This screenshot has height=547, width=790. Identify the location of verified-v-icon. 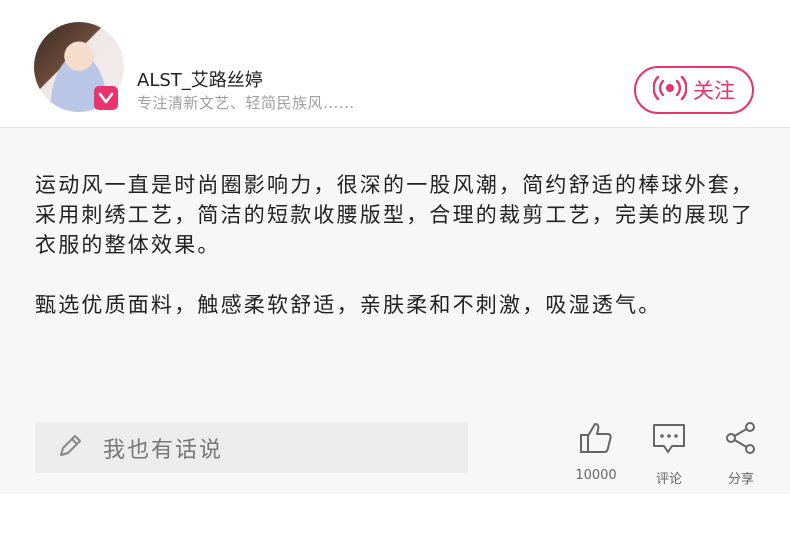
(106, 98).